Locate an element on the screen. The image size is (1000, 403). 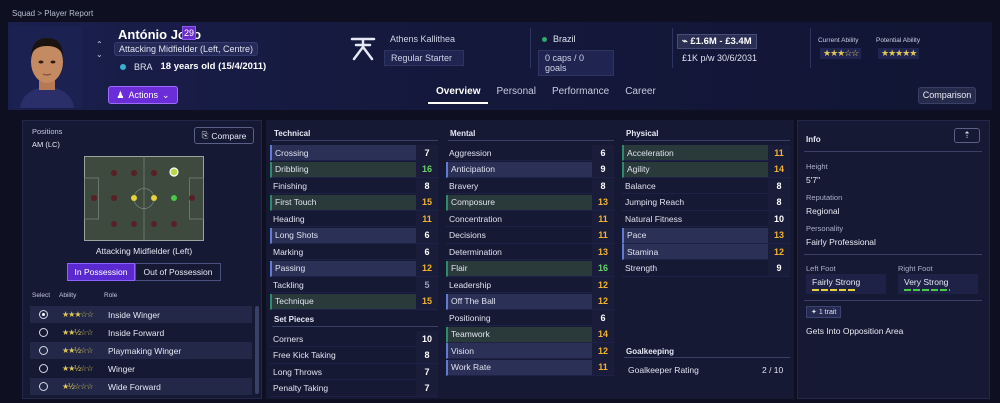
role-ability-stars: ★★½☆☆ is located at coordinates (77, 332).